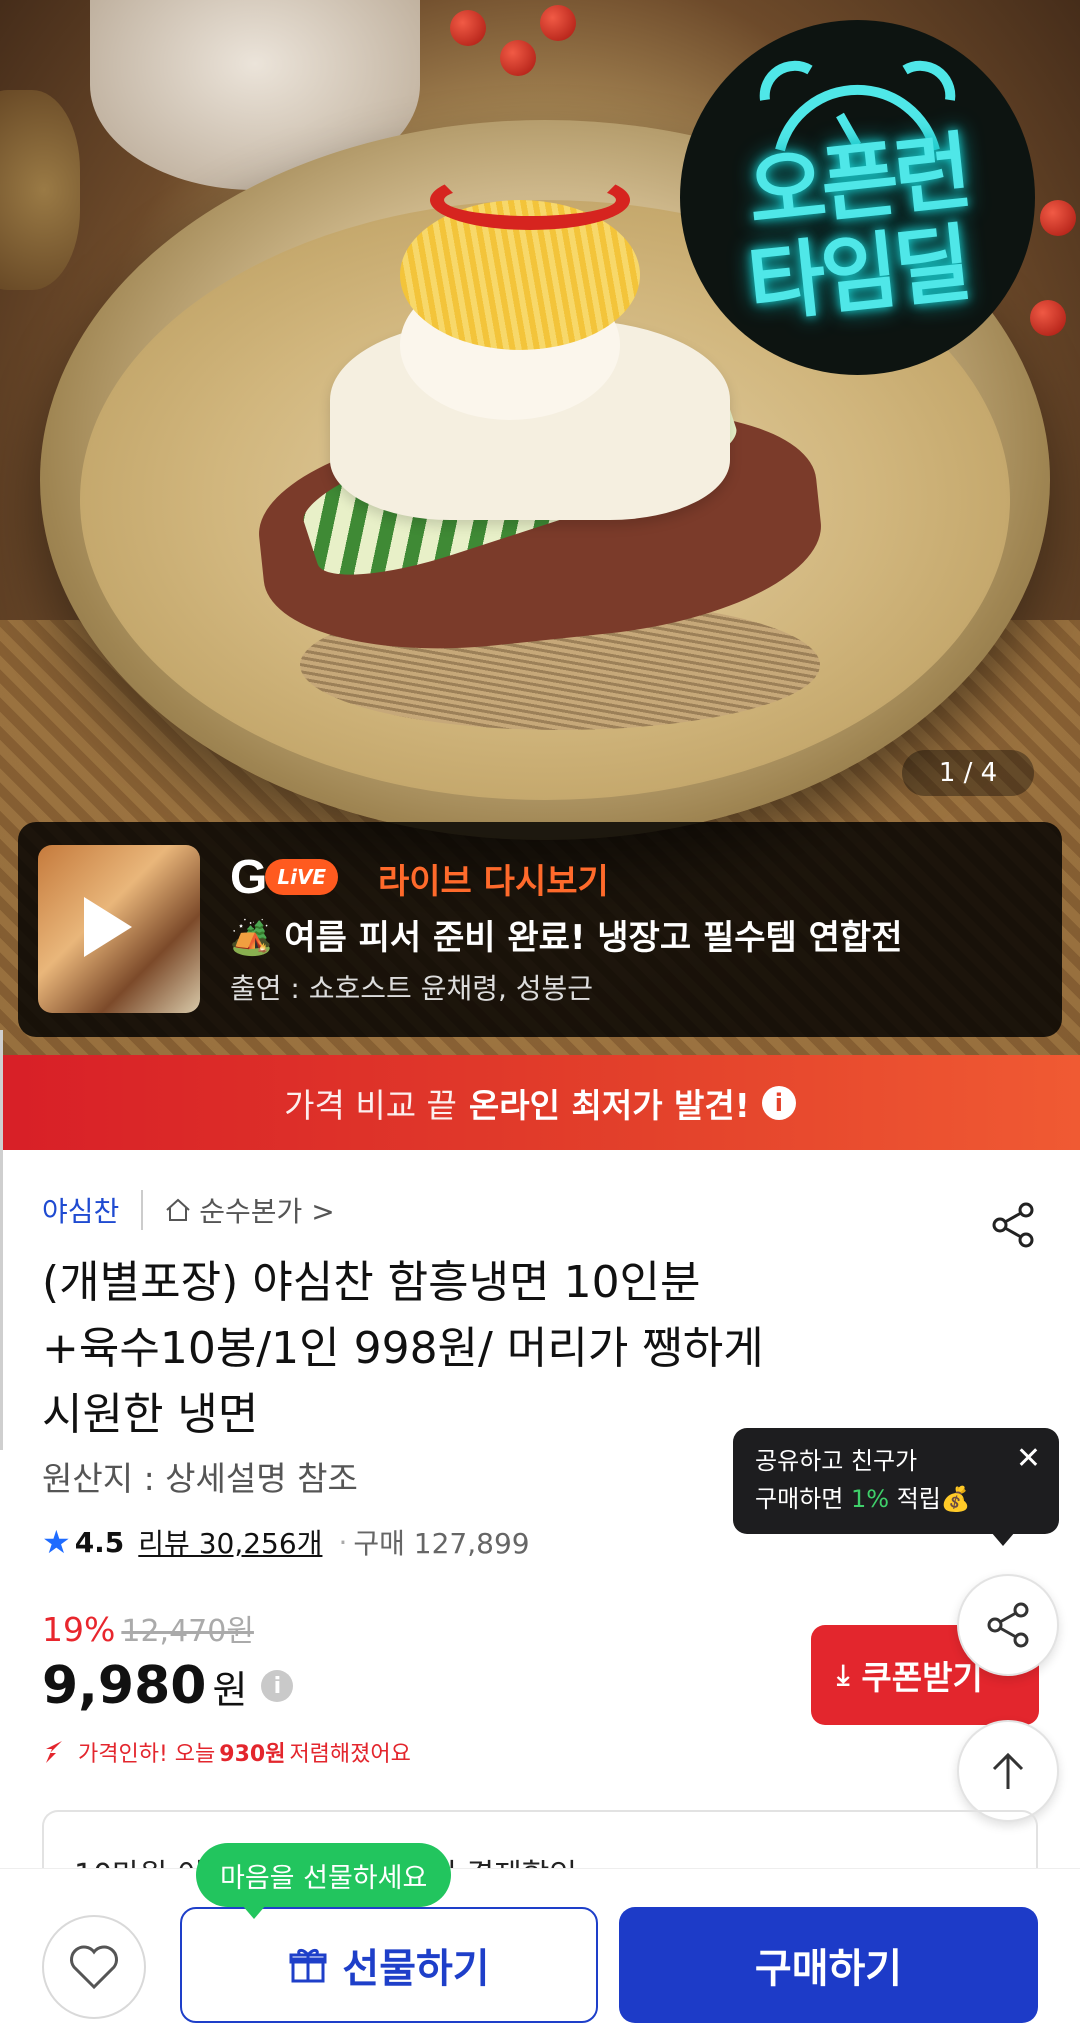 The image size is (1080, 2032). Describe the element at coordinates (124, 1686) in the screenshot. I see `sale-price: 9,980` at that location.